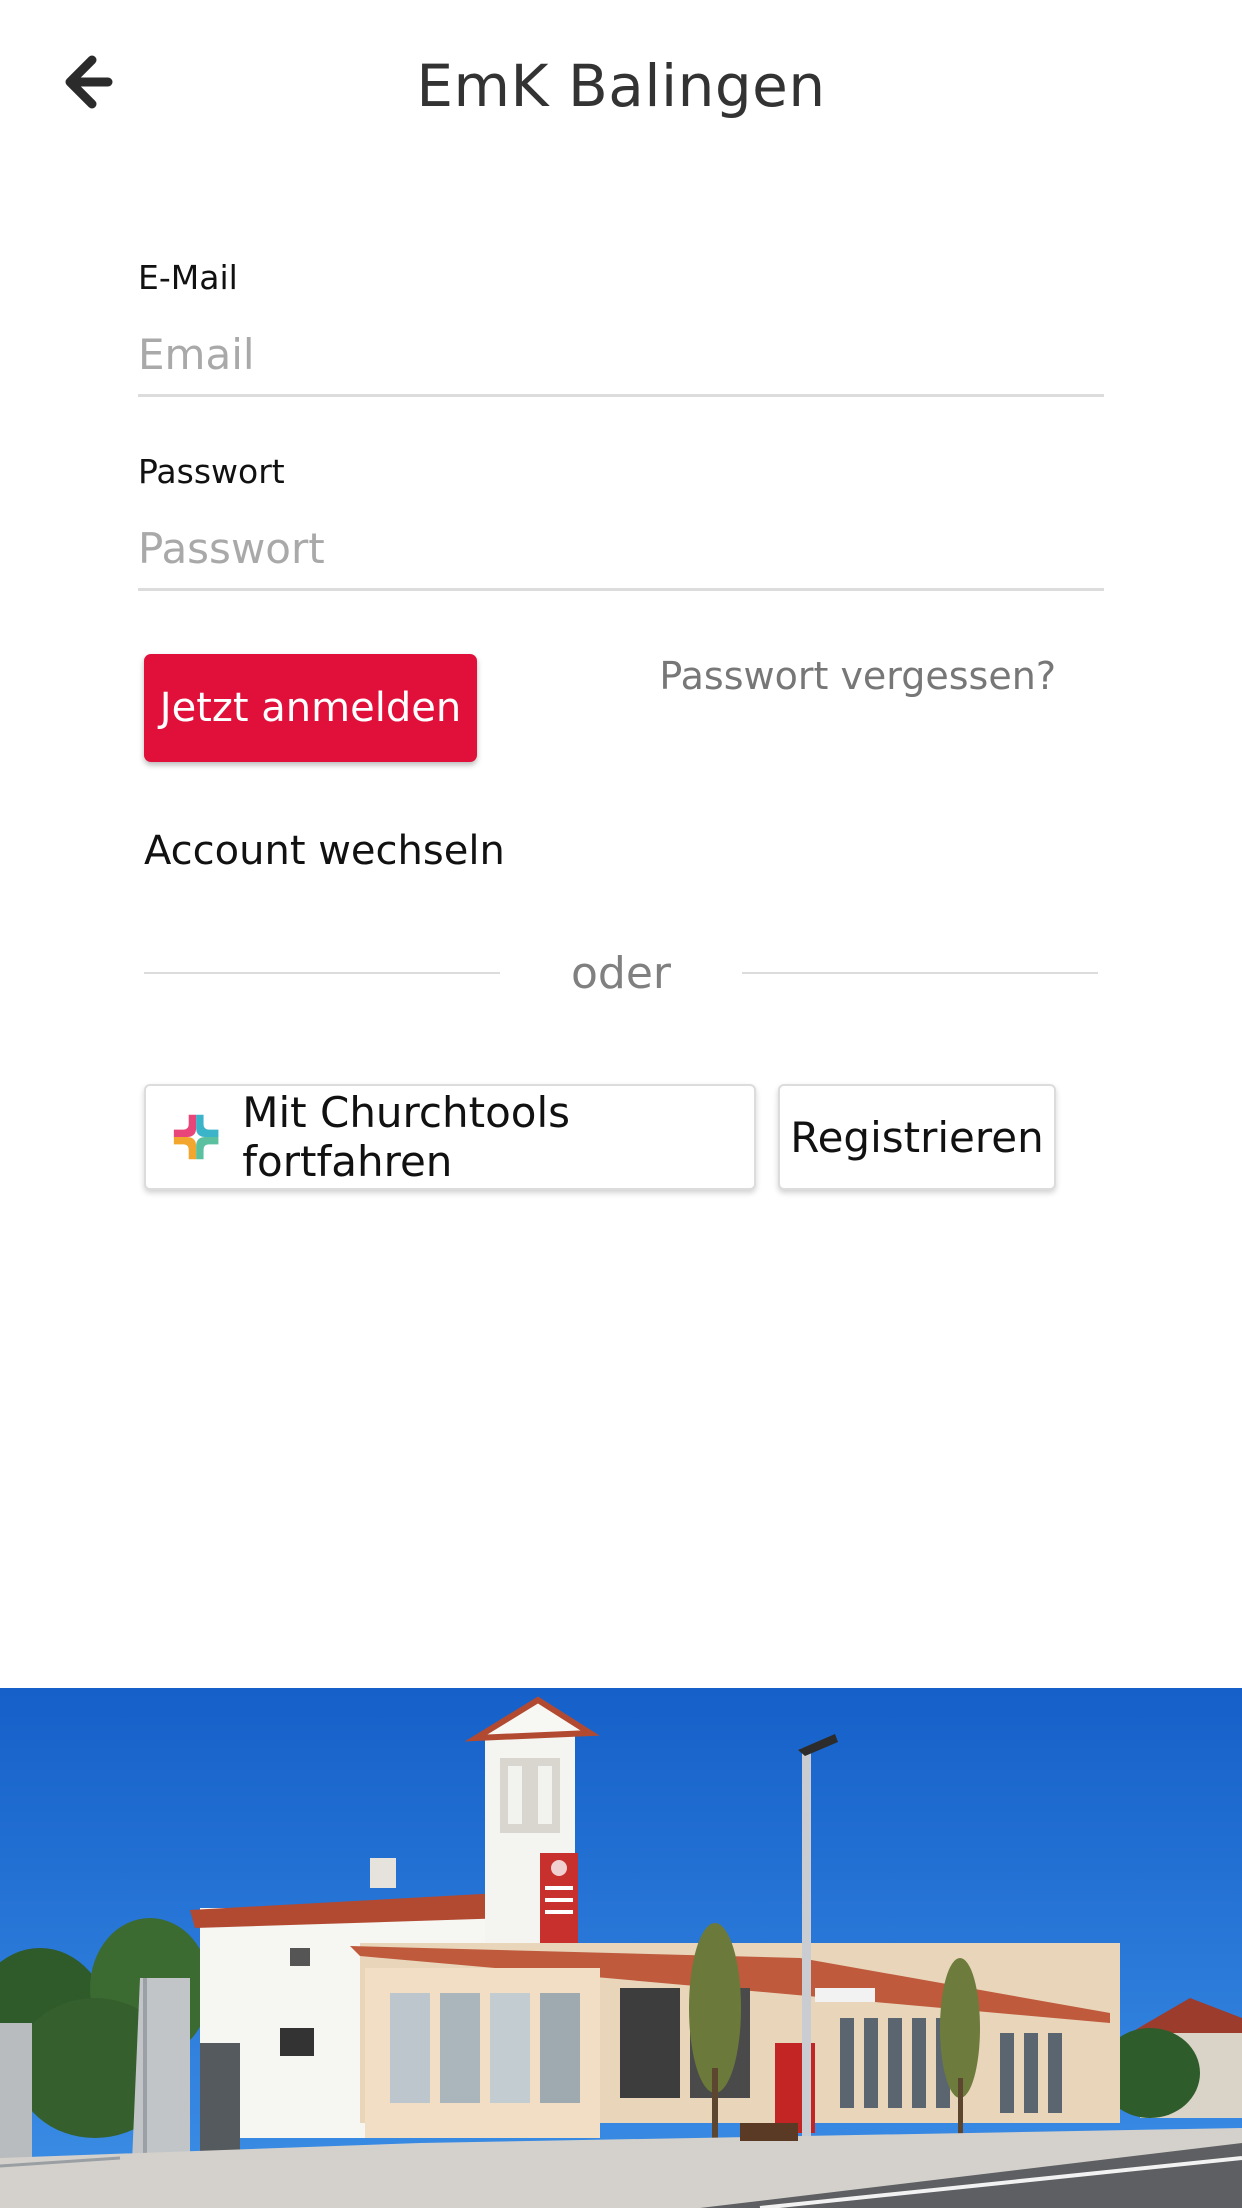  What do you see at coordinates (917, 1137) in the screenshot?
I see `register-button: Registrieren` at bounding box center [917, 1137].